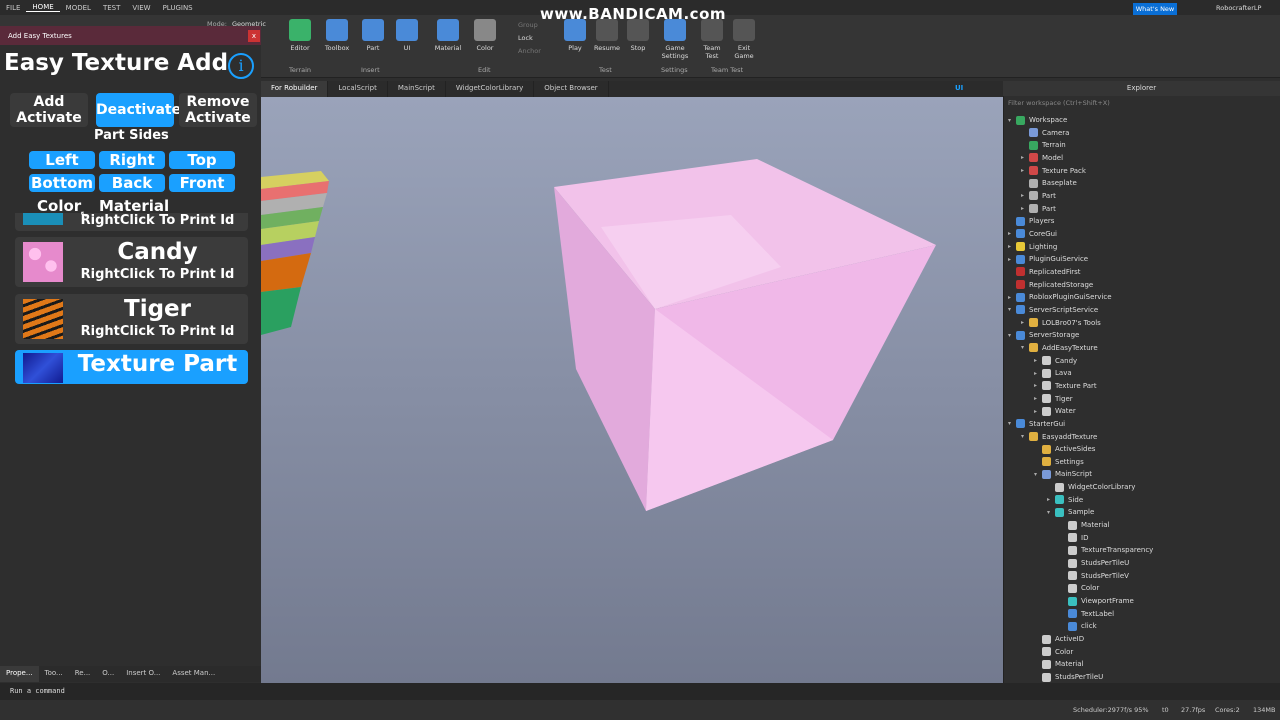  What do you see at coordinates (132, 160) in the screenshot?
I see `side-right-button: Right` at bounding box center [132, 160].